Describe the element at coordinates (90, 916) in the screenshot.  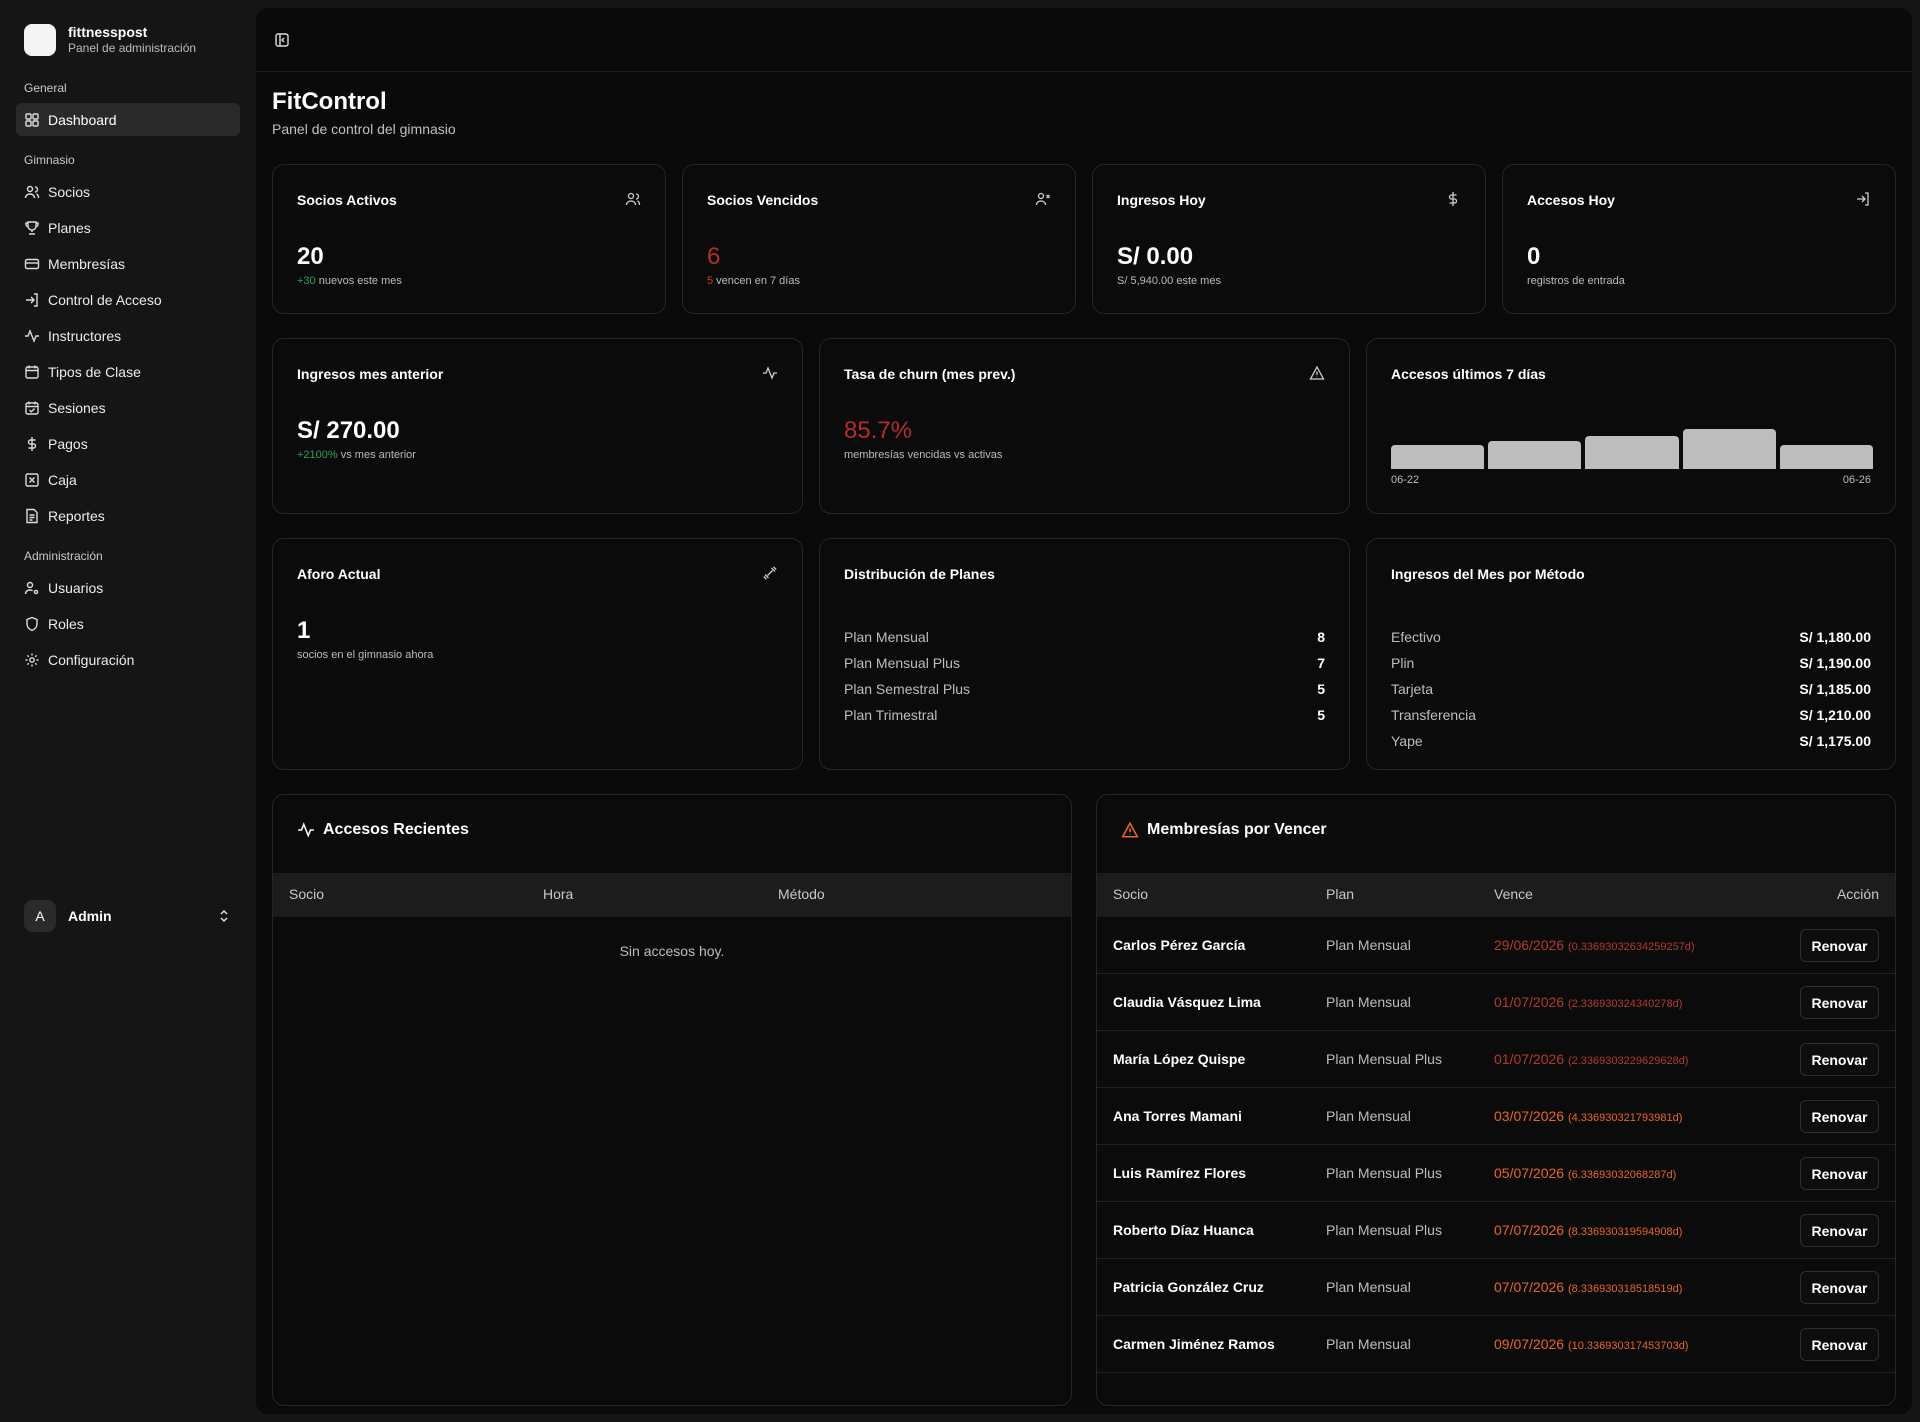
I see `user-name: Admin` at that location.